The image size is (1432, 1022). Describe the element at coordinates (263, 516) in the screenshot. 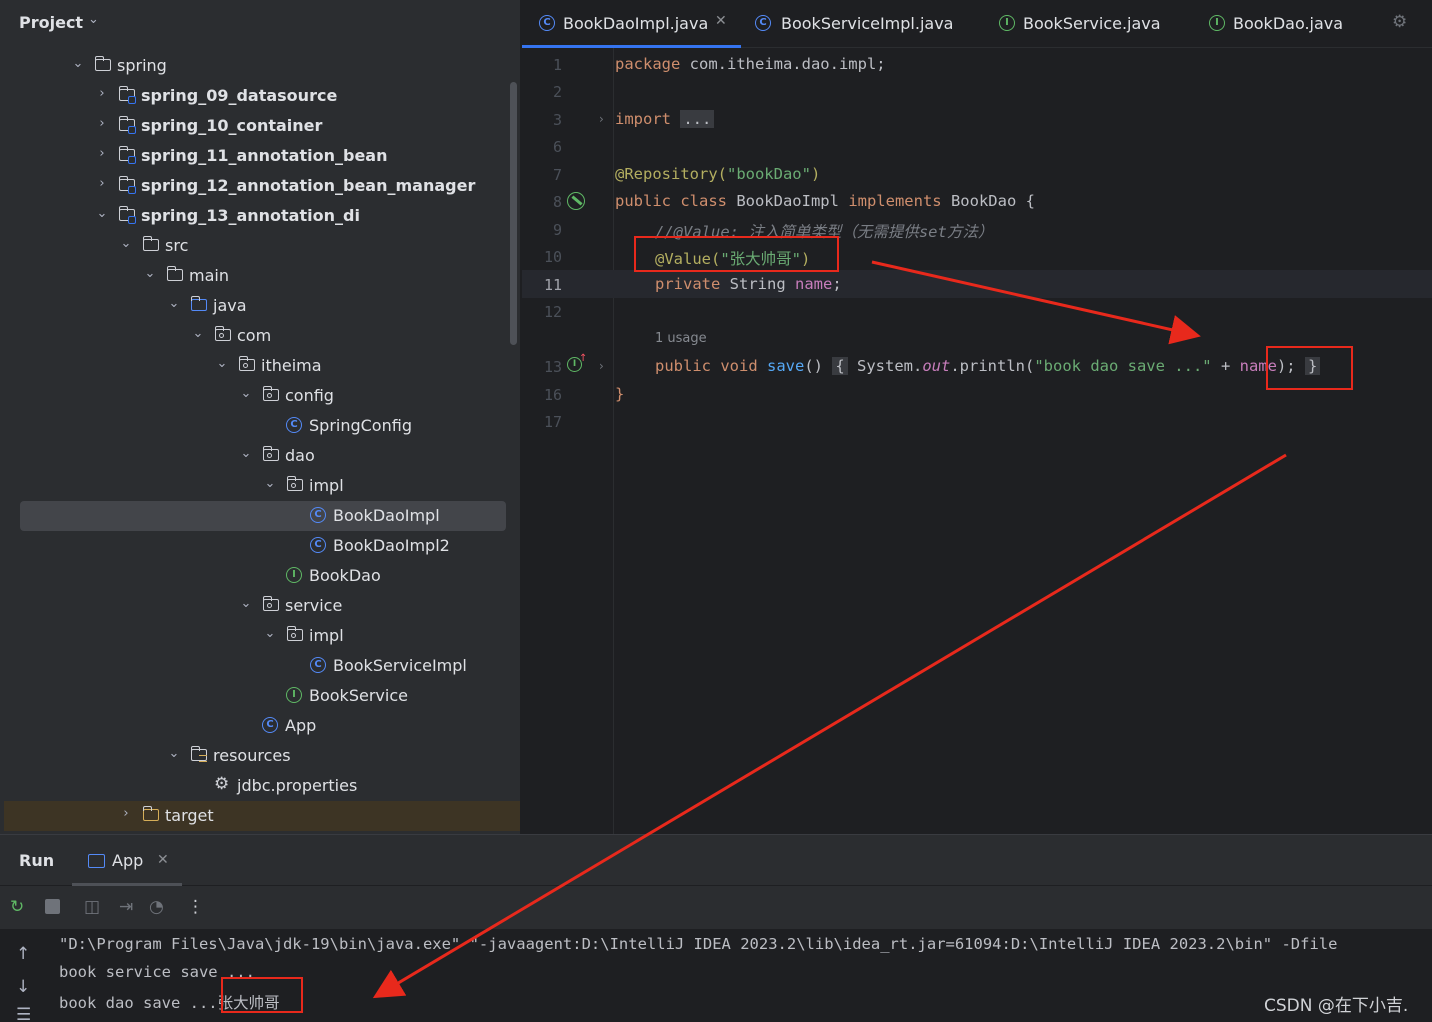

I see `tree-item: C BookDaoImpl` at that location.